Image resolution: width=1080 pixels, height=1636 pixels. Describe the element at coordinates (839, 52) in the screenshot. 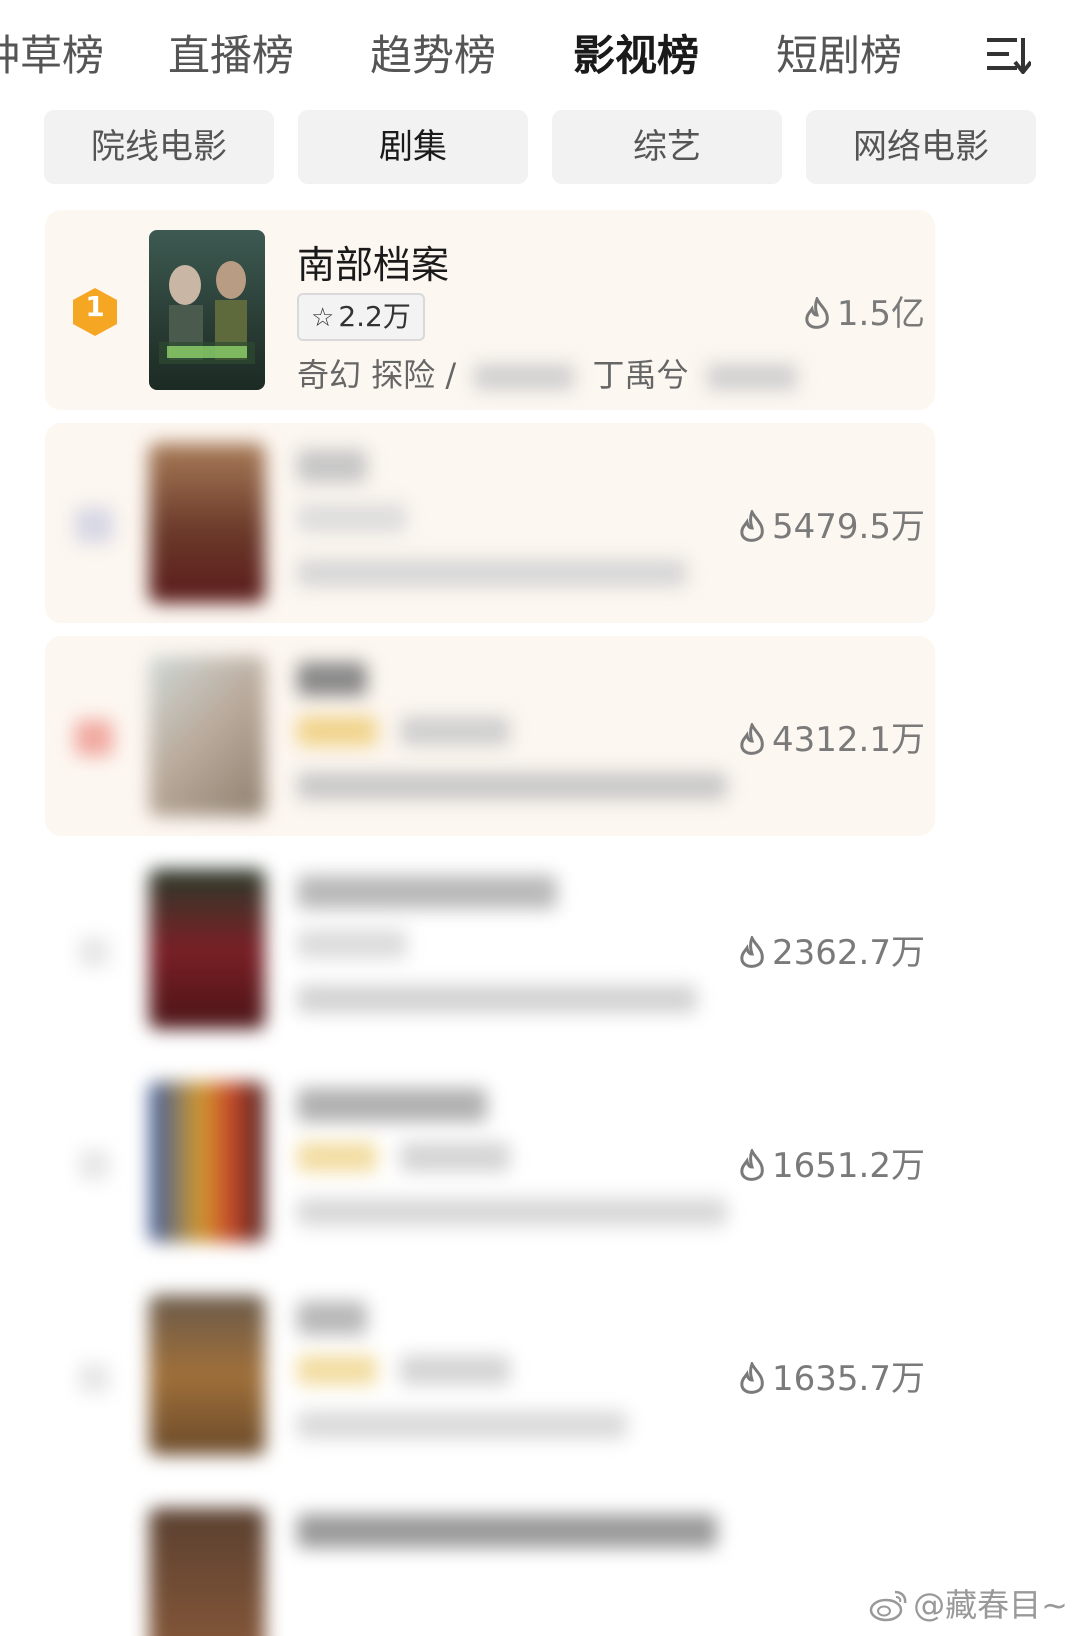

I see `tab-short-drama: 短剧榜` at that location.